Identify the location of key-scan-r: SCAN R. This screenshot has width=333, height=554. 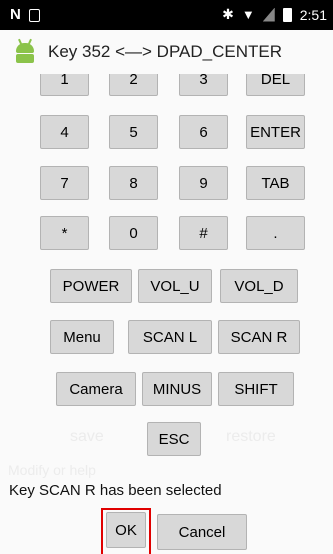
(259, 337).